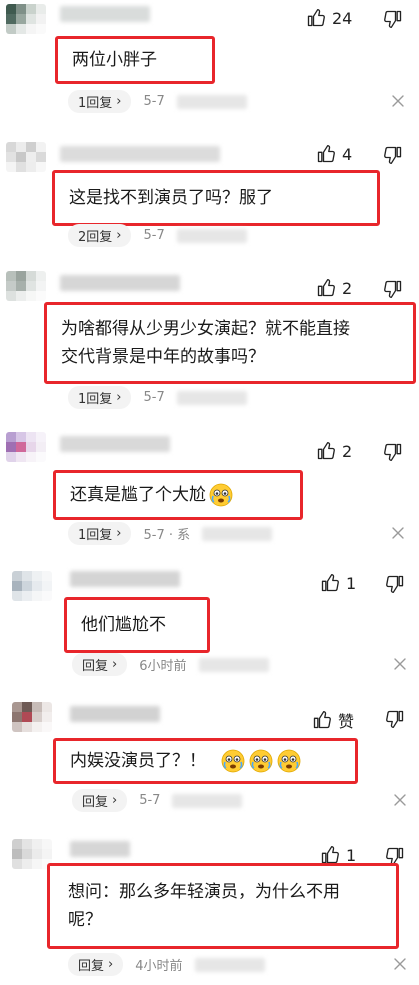  I want to click on comment-item: 赞 内娱没演员了？！ 回复 › 5-7, so click(209, 760).